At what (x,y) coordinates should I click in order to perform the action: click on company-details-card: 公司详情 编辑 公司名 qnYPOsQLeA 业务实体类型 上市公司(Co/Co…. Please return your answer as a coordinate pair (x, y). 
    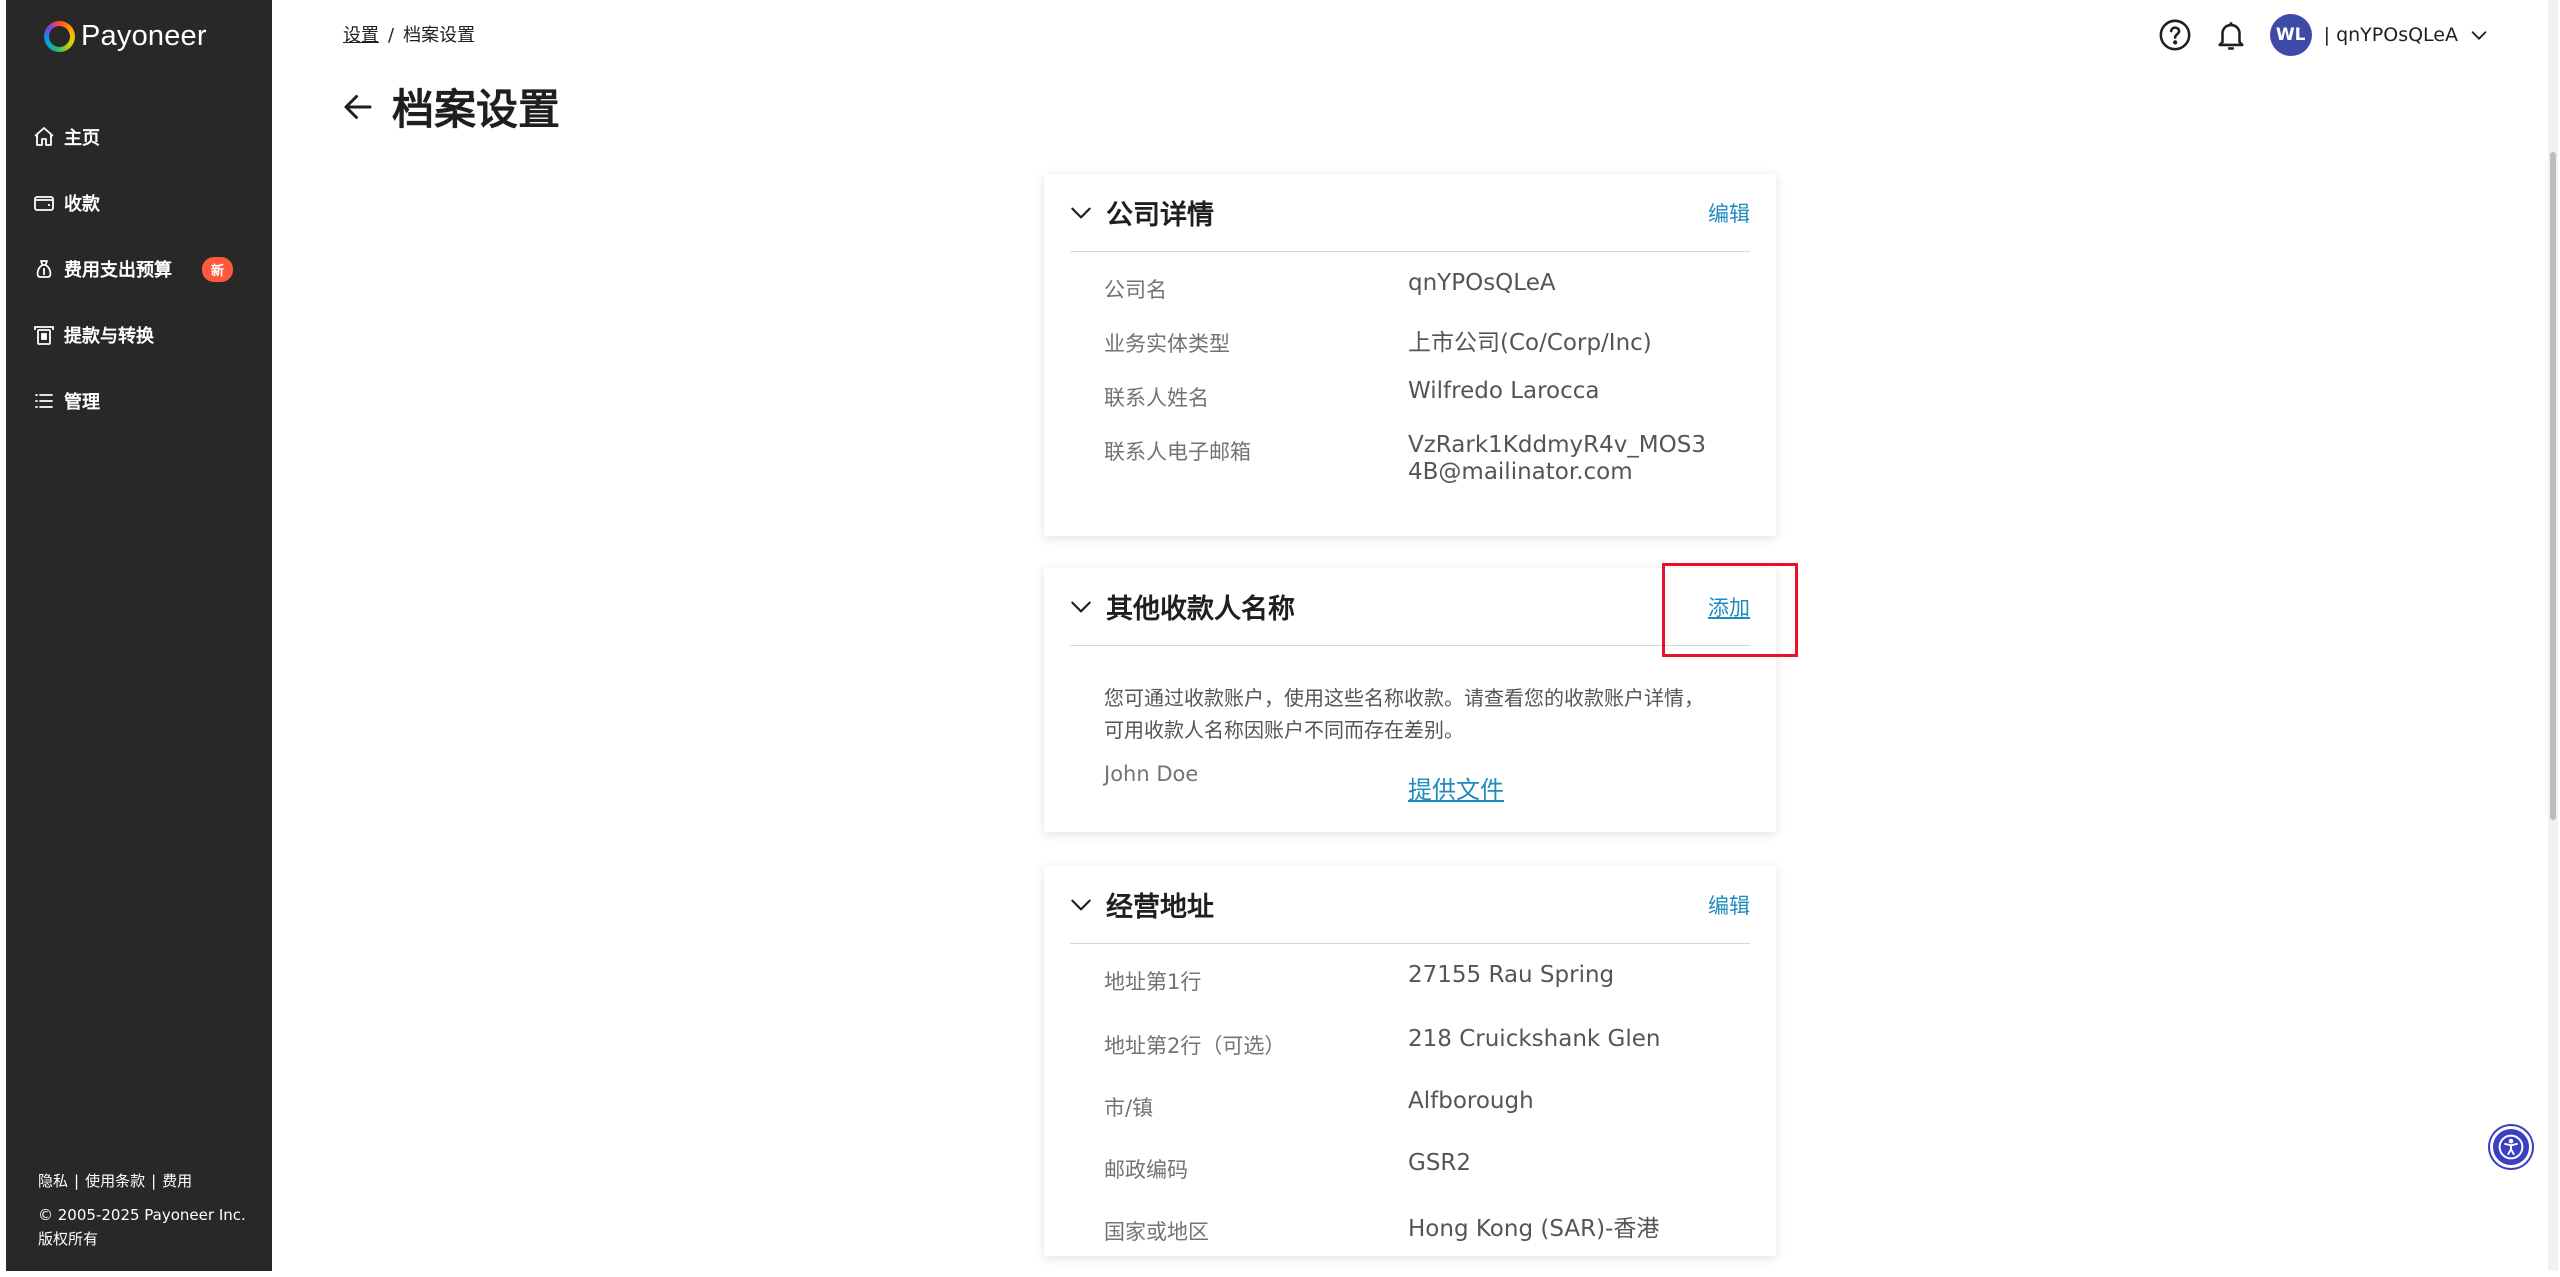
    Looking at the image, I should click on (1410, 355).